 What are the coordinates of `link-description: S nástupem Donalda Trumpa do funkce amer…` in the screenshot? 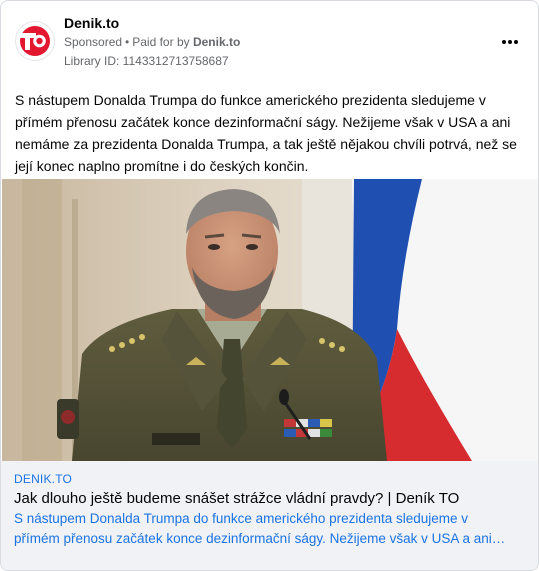 It's located at (266, 529).